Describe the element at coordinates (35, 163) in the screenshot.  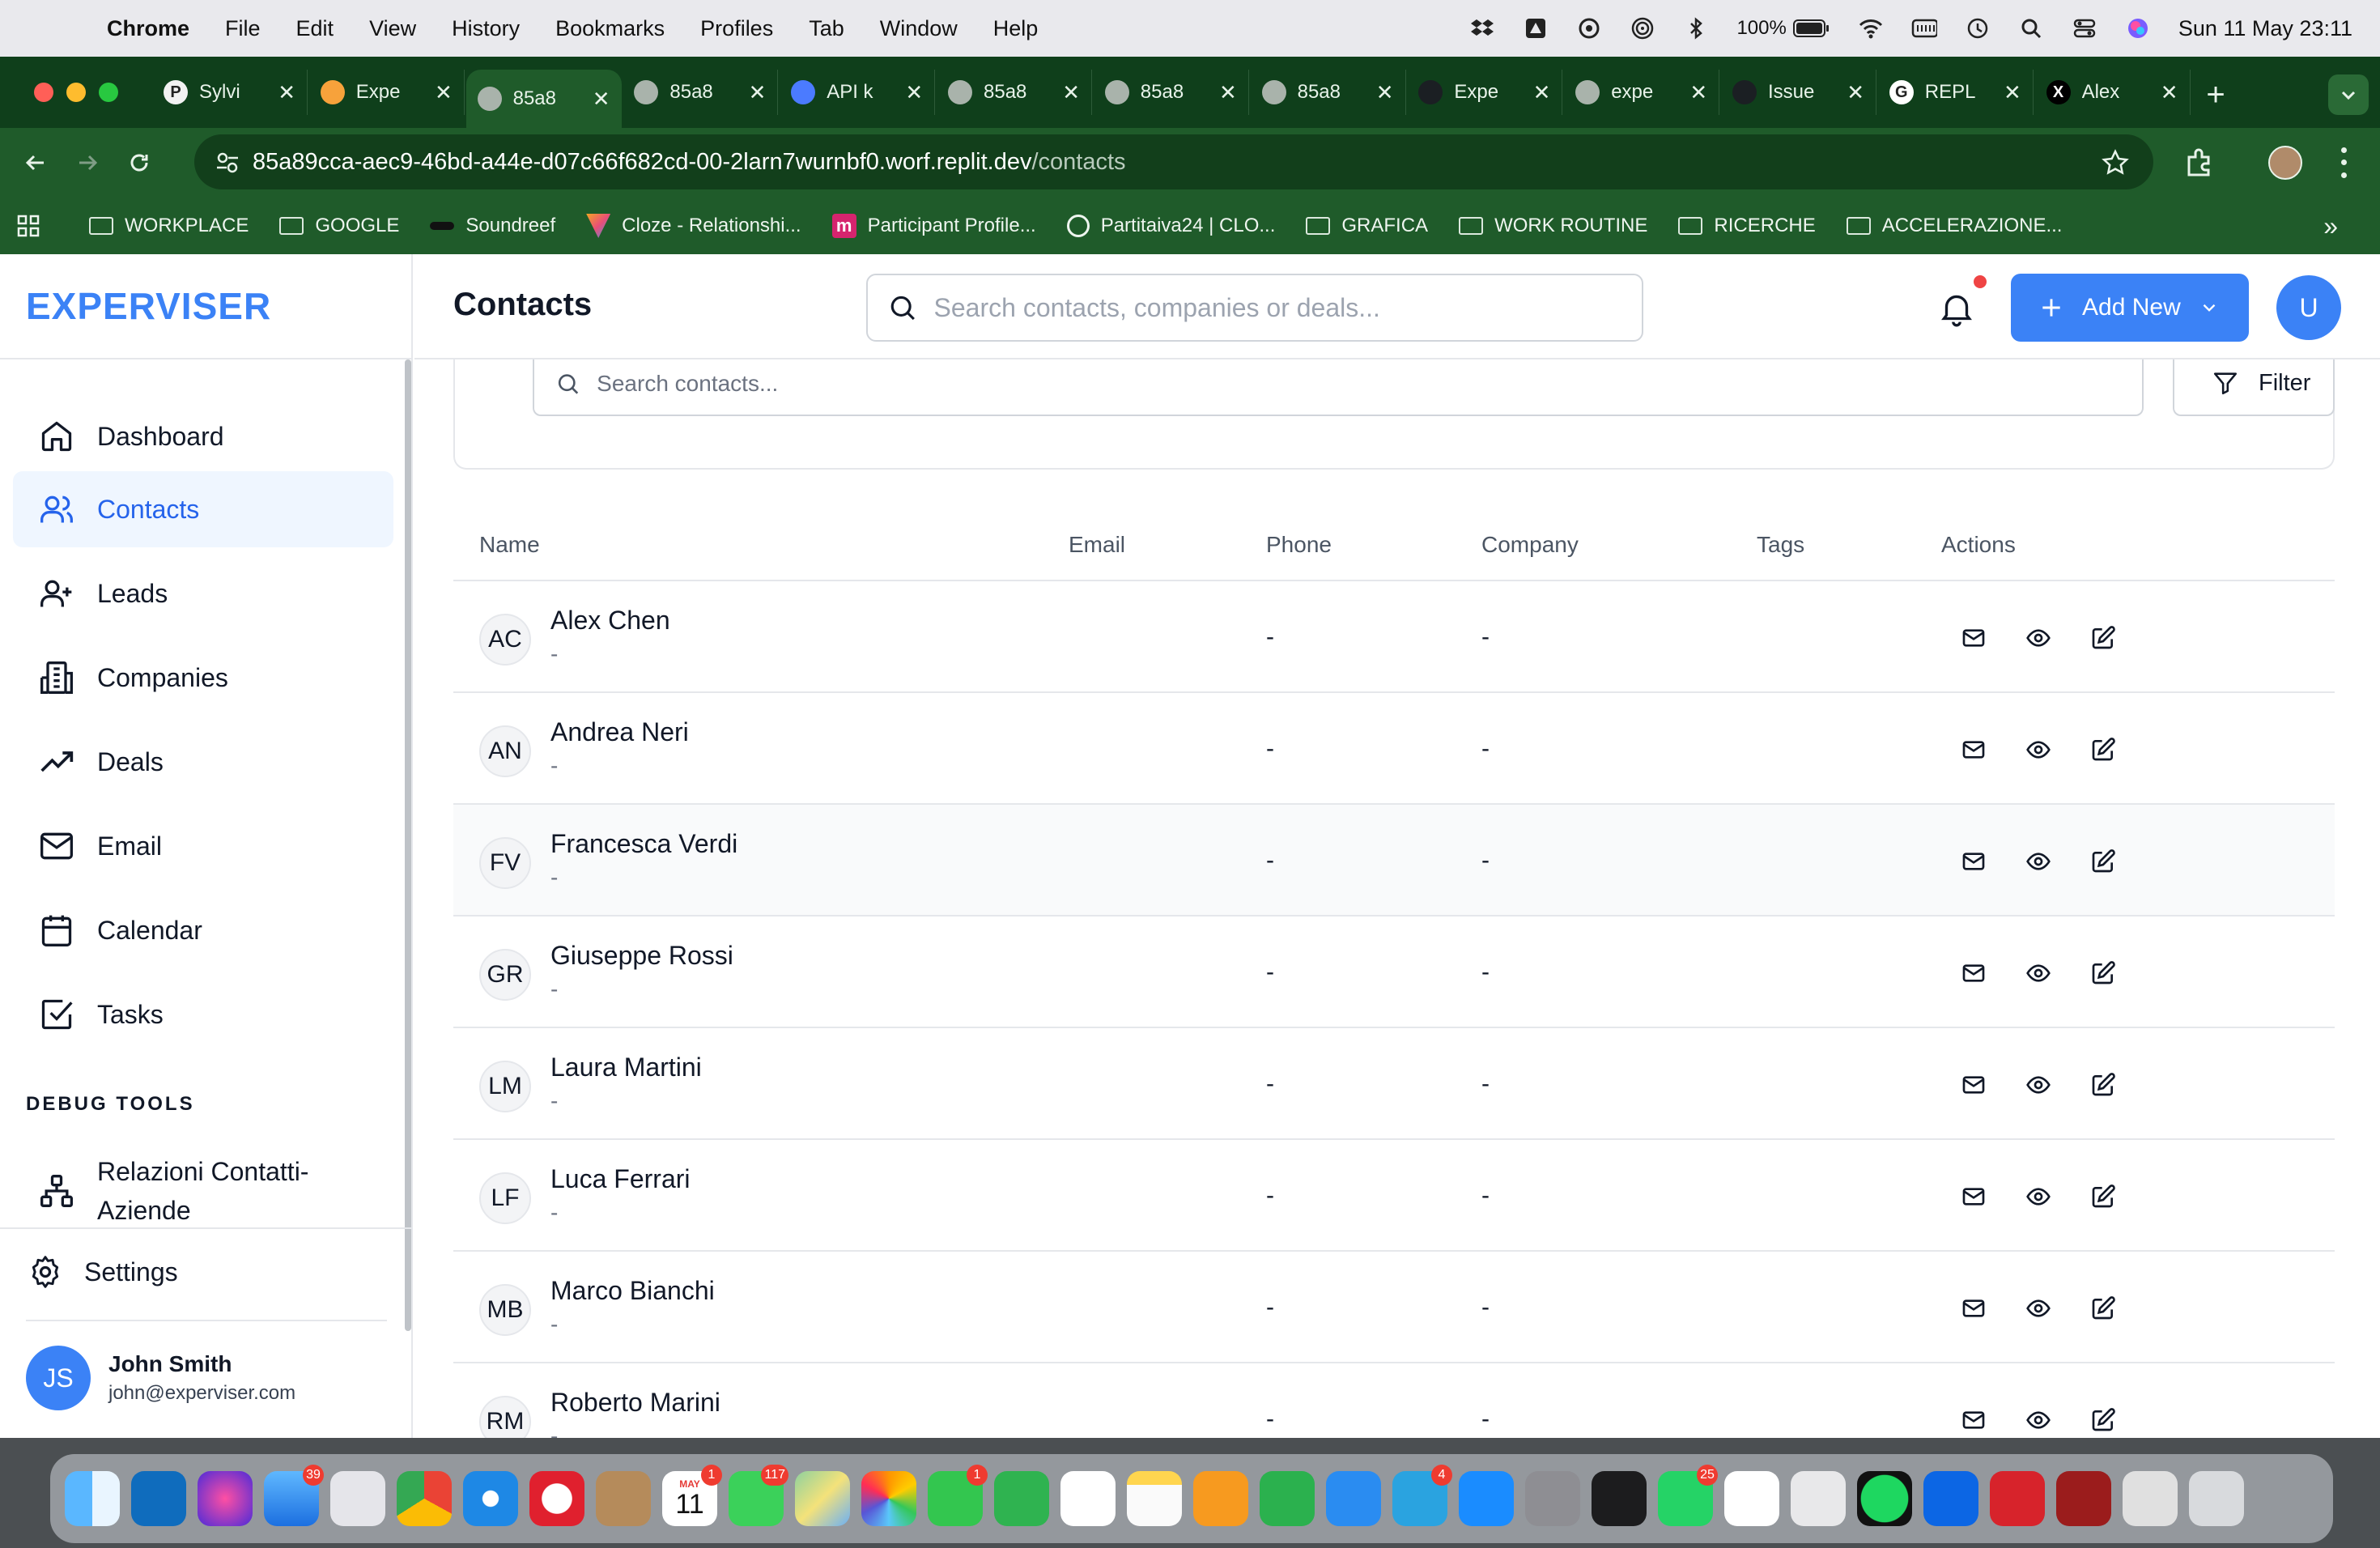
I see `back-button` at that location.